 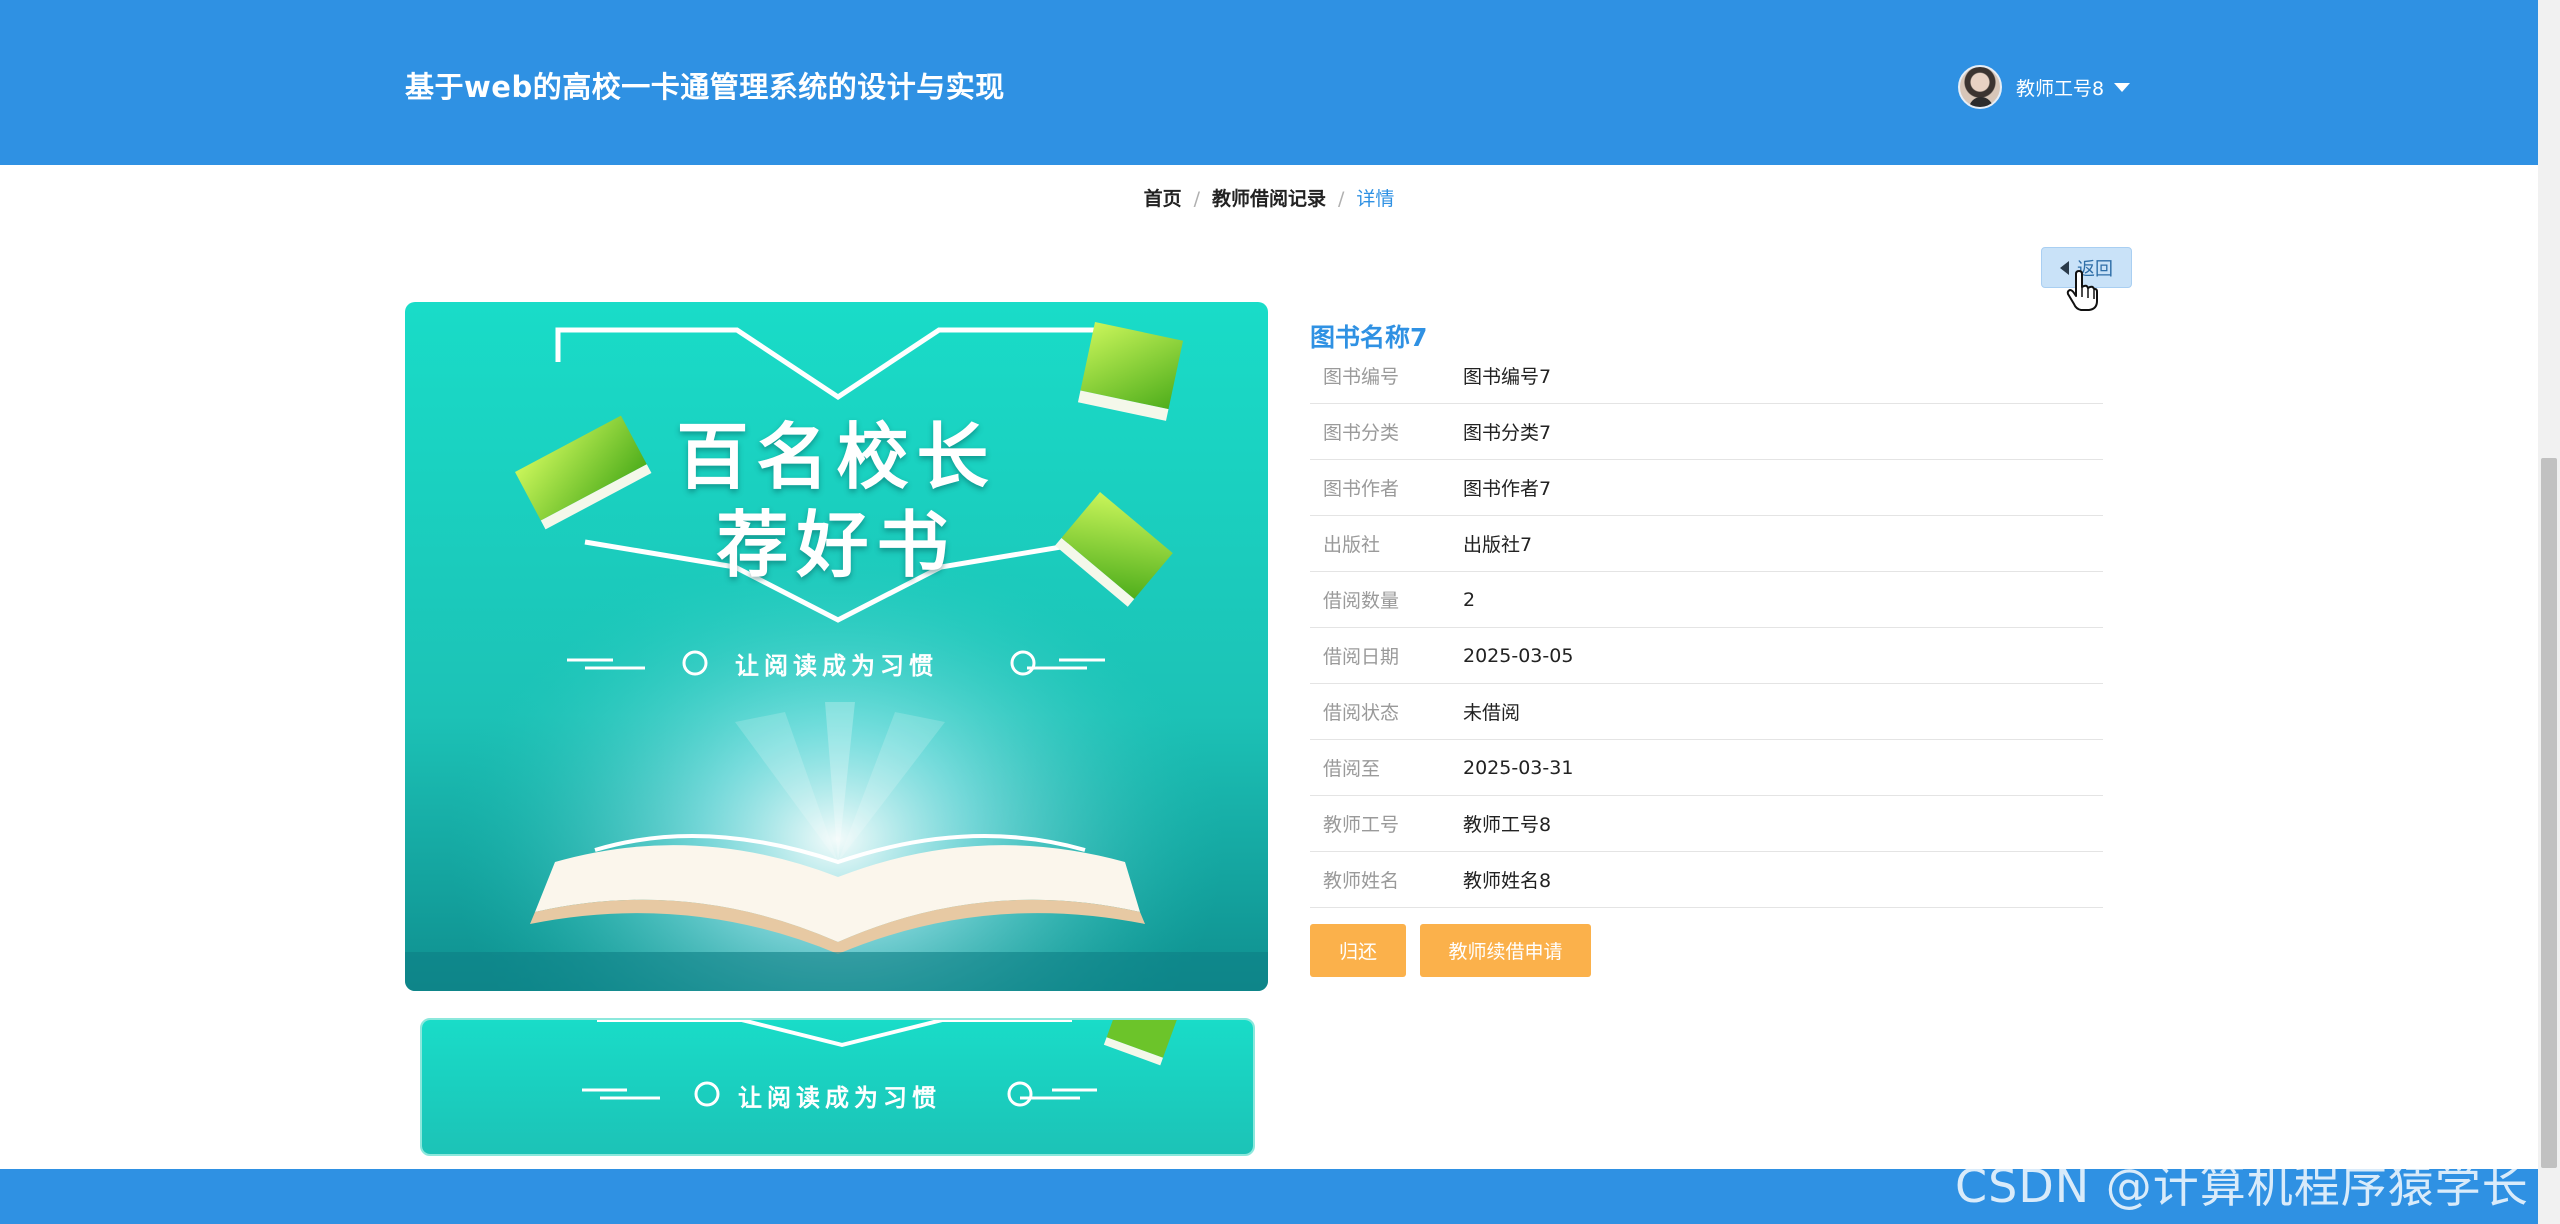 What do you see at coordinates (1361, 657) in the screenshot?
I see `detail-label: 借阅日期` at bounding box center [1361, 657].